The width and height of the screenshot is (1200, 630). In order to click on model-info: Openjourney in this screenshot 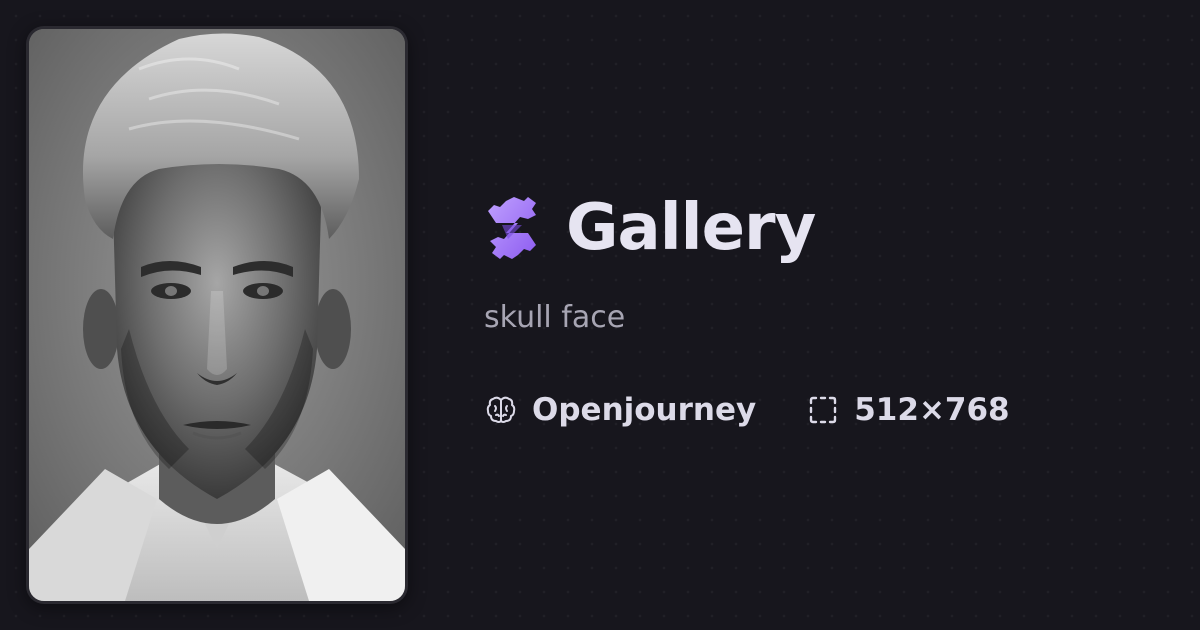, I will do `click(620, 410)`.